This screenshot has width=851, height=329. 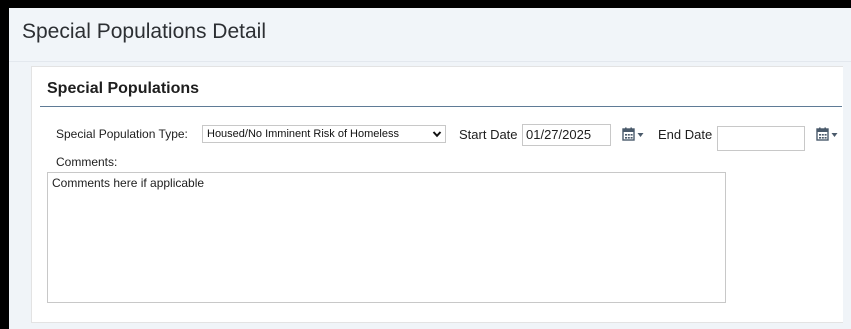 What do you see at coordinates (761, 138) in the screenshot?
I see `end-date-input` at bounding box center [761, 138].